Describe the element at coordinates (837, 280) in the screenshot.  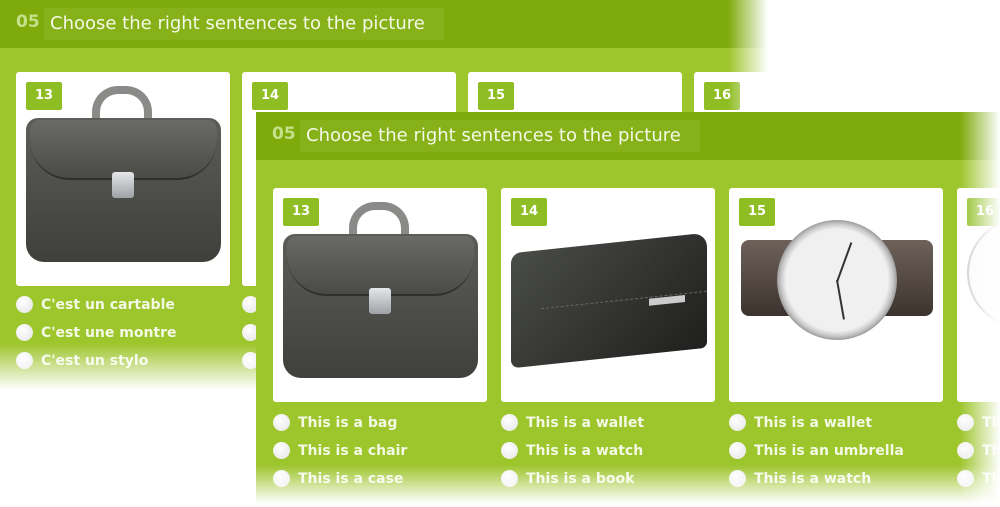
I see `watch-image` at that location.